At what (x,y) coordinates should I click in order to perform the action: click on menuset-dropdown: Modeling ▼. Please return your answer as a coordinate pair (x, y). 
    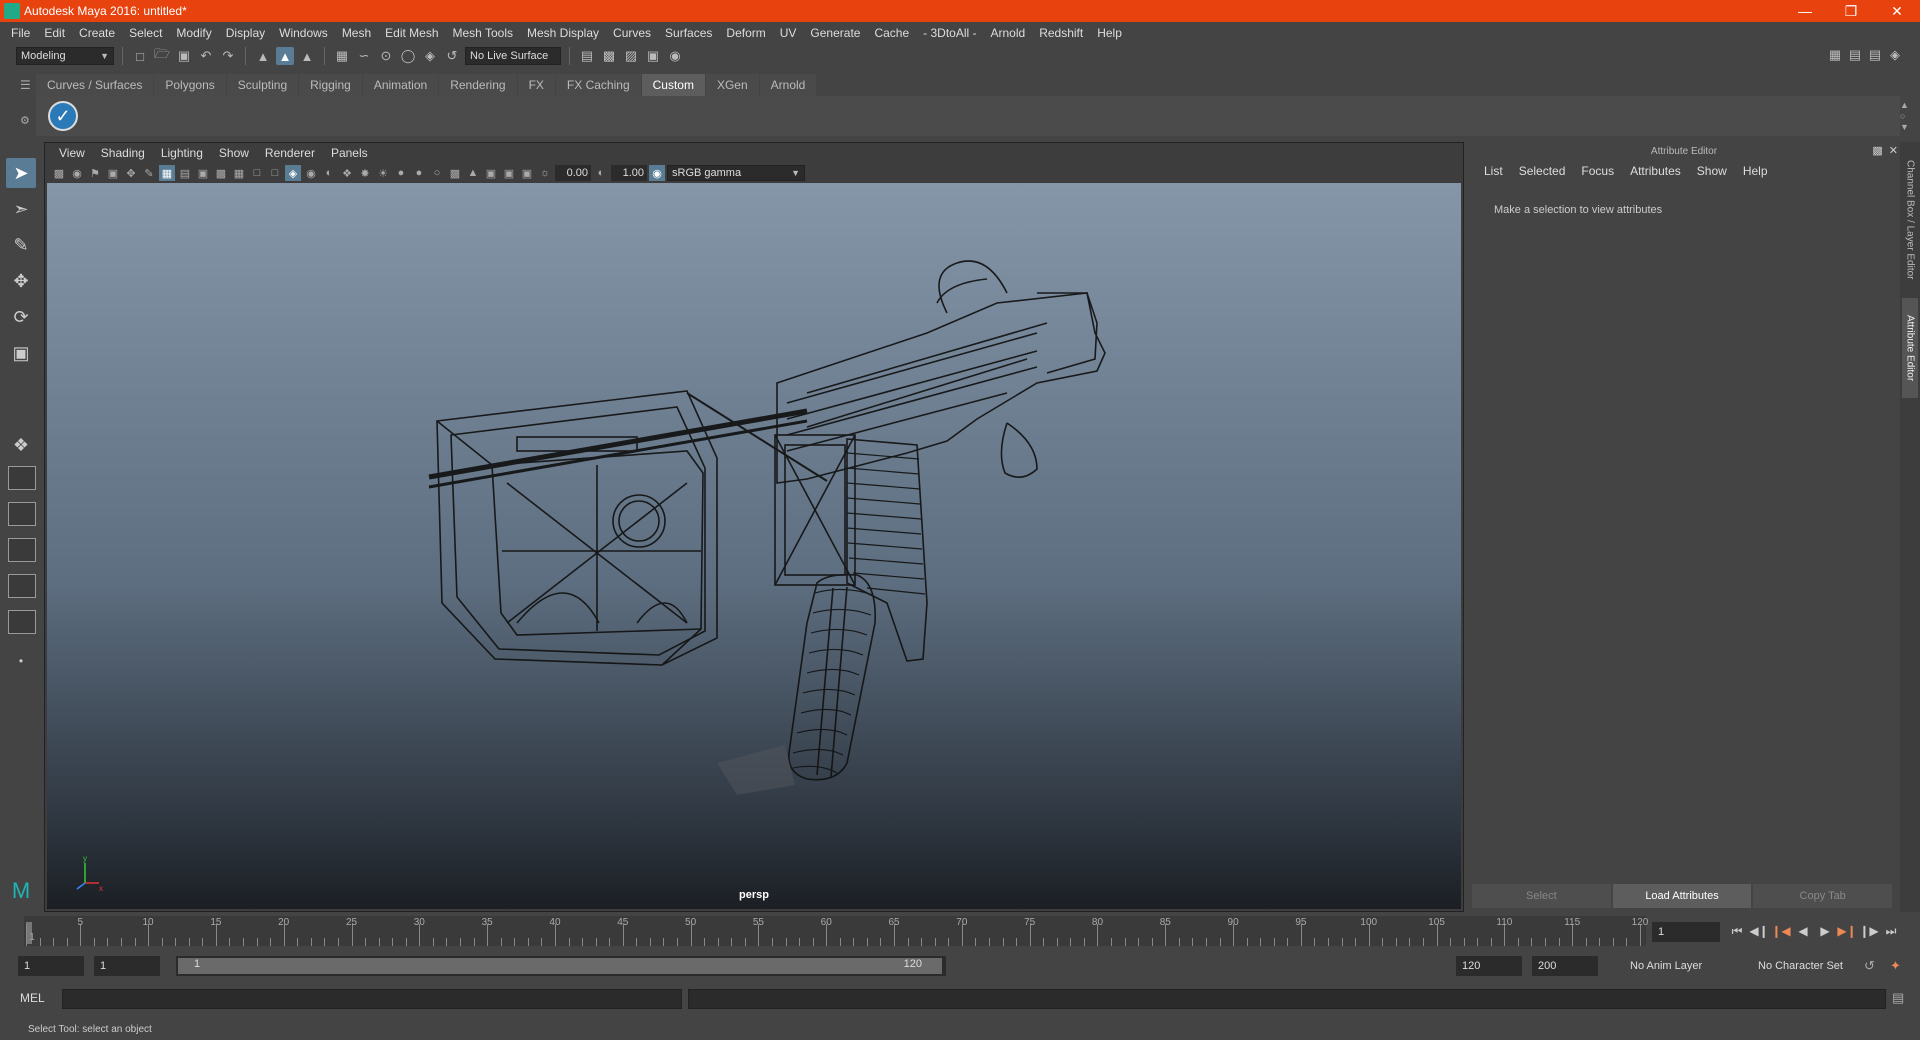
    Looking at the image, I should click on (65, 56).